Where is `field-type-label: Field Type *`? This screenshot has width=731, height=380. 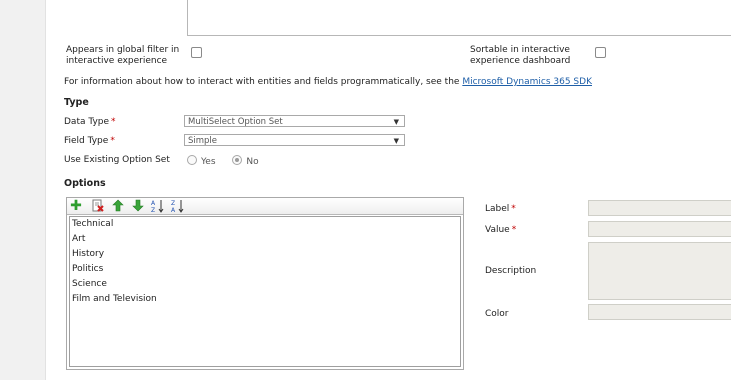 field-type-label: Field Type * is located at coordinates (89, 141).